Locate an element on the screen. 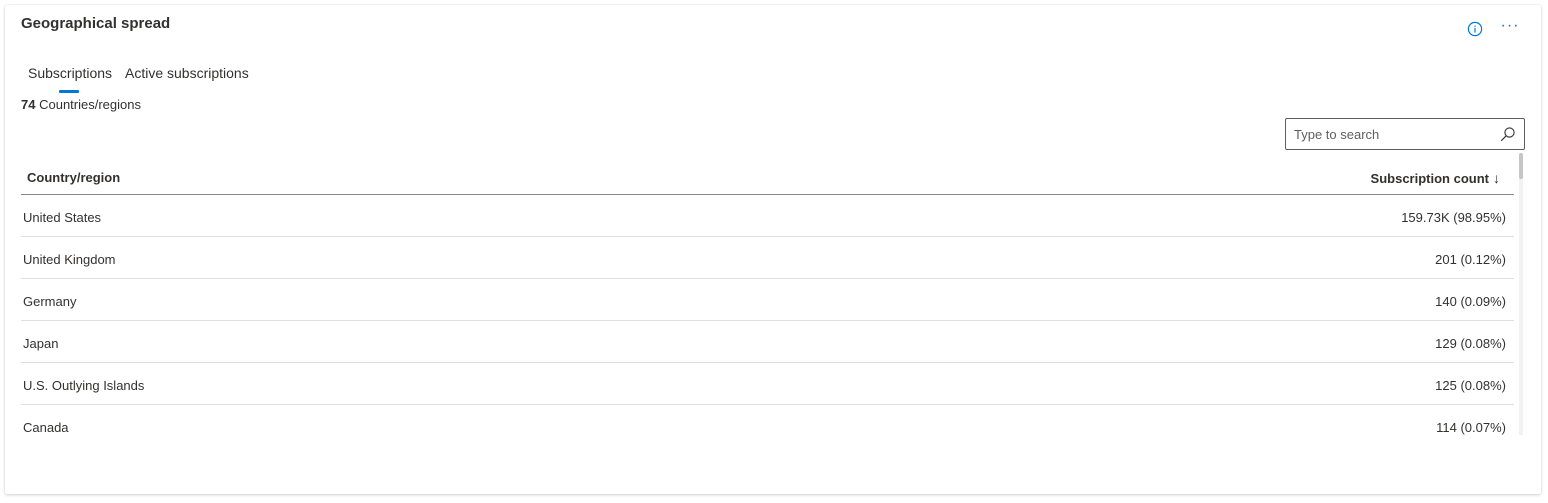  cell-subscription-count: 129 (0.08%) is located at coordinates (1470, 343).